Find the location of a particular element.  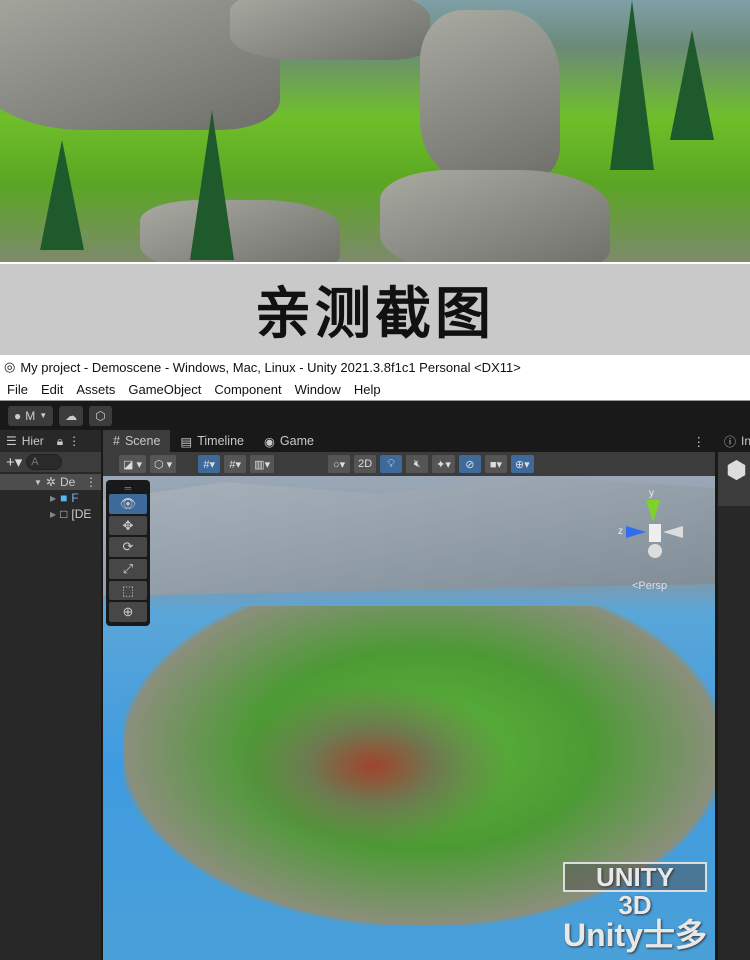

tab-scene: # Scene is located at coordinates (137, 441).